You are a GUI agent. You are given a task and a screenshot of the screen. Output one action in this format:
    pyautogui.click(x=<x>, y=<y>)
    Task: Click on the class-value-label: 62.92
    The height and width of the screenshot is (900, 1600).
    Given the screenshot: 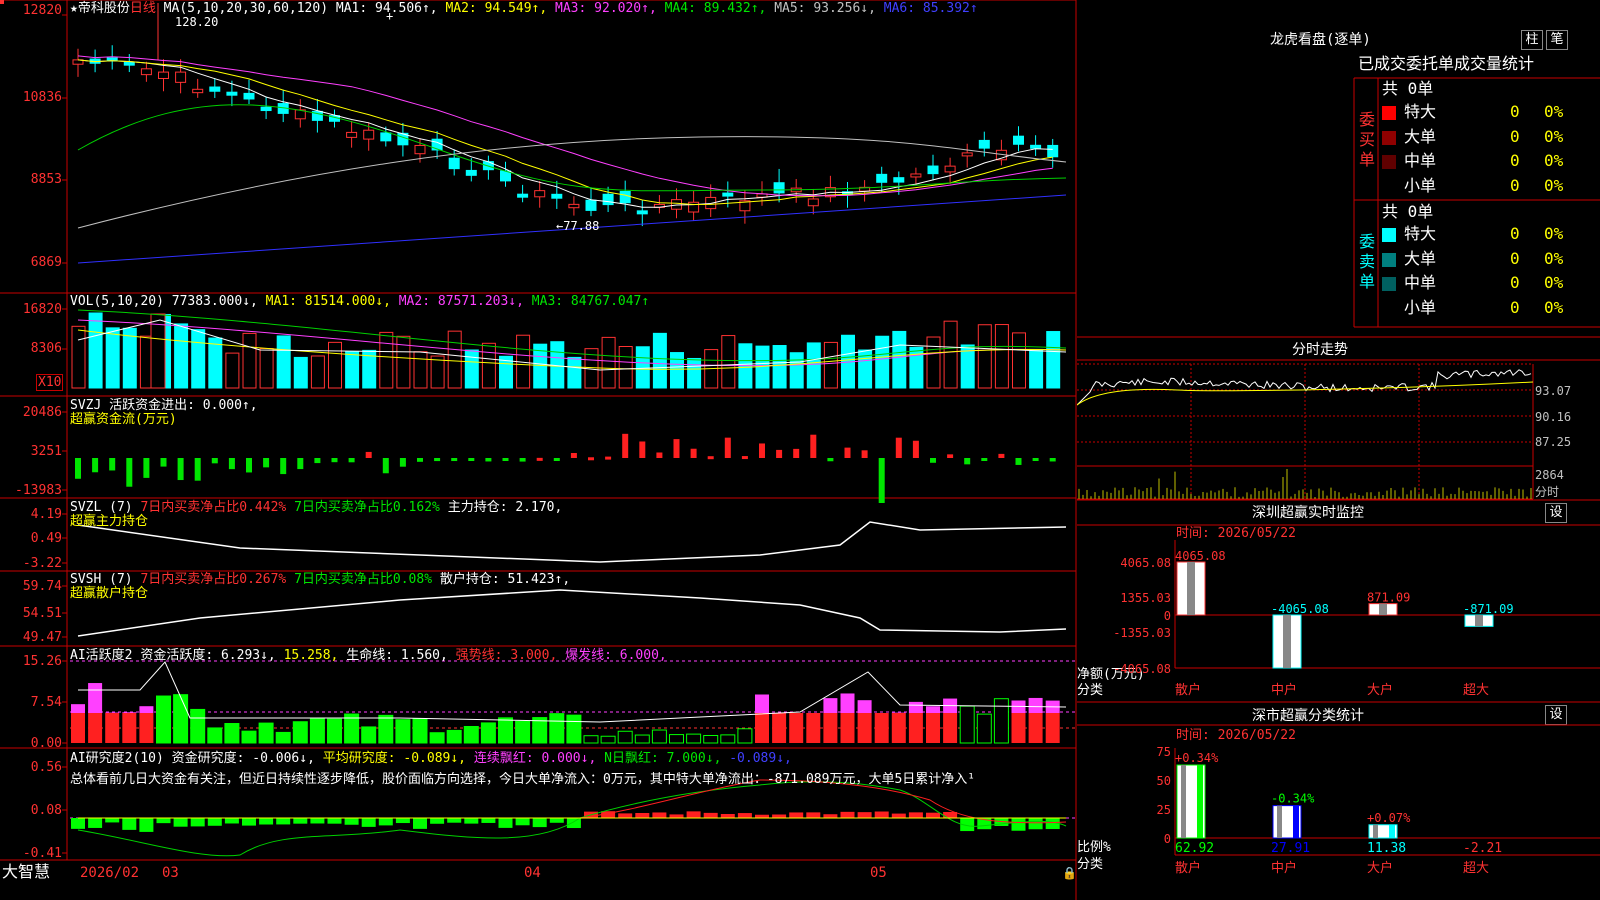 What is the action you would take?
    pyautogui.click(x=1194, y=848)
    